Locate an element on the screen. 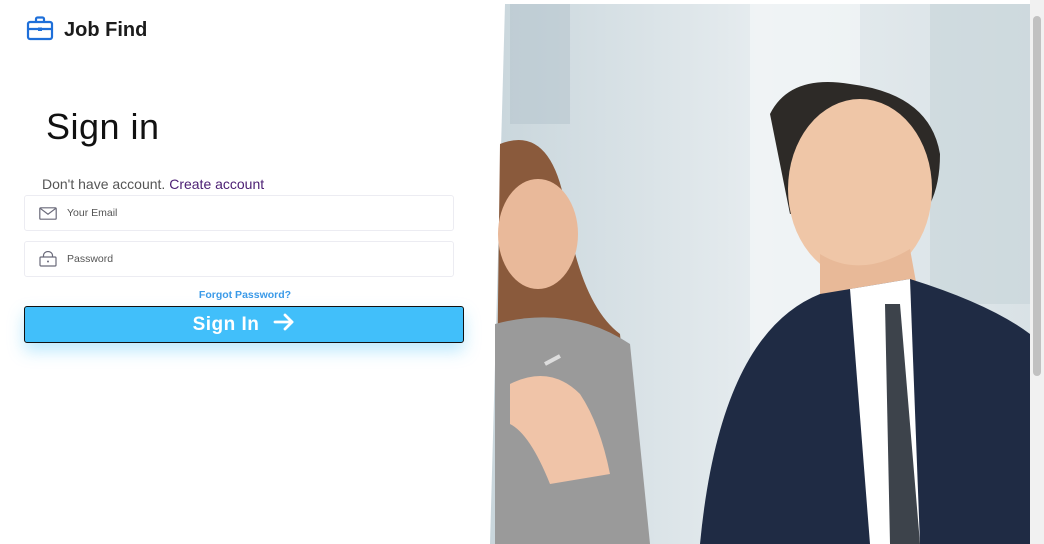  sign-in-button: Sign In is located at coordinates (244, 324).